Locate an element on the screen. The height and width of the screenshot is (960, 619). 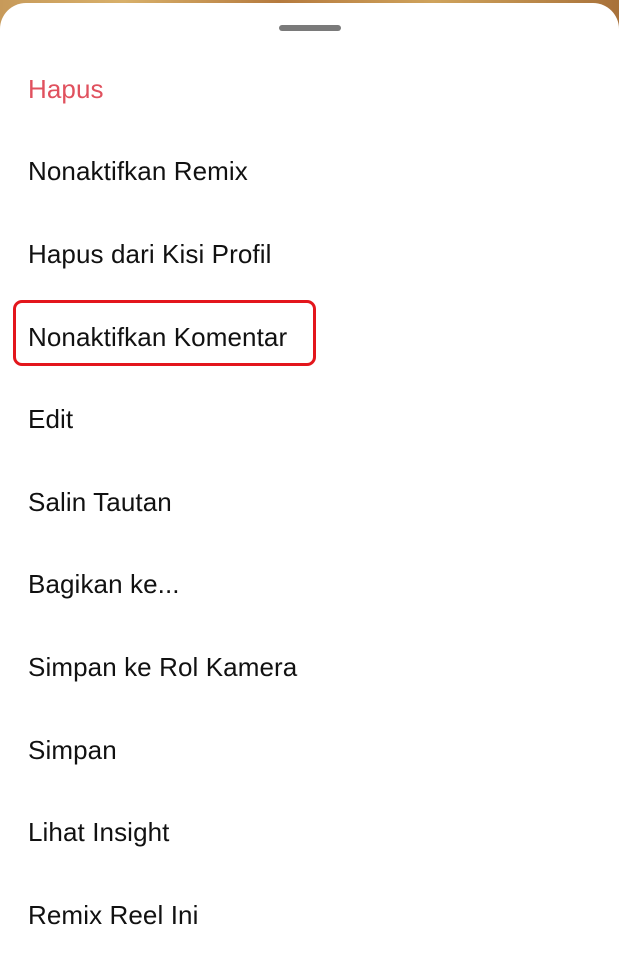
menu-item-label: Simpan ke Rol Kamera is located at coordinates (163, 666).